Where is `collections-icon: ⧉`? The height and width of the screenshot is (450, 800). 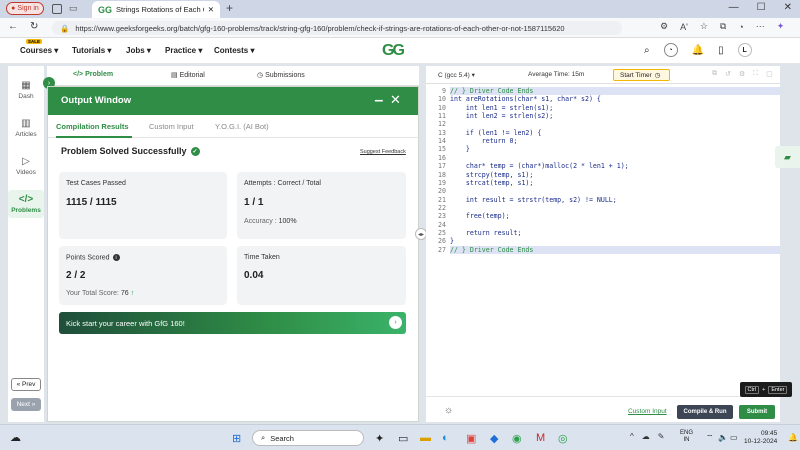
collections-icon: ⧉ is located at coordinates (723, 26).